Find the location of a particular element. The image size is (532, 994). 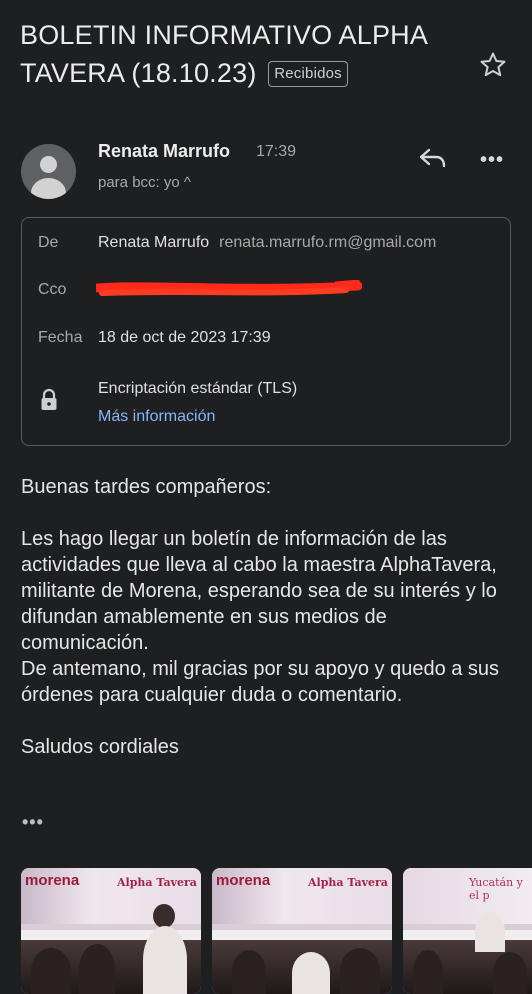

date-label: Fecha is located at coordinates (60, 337).